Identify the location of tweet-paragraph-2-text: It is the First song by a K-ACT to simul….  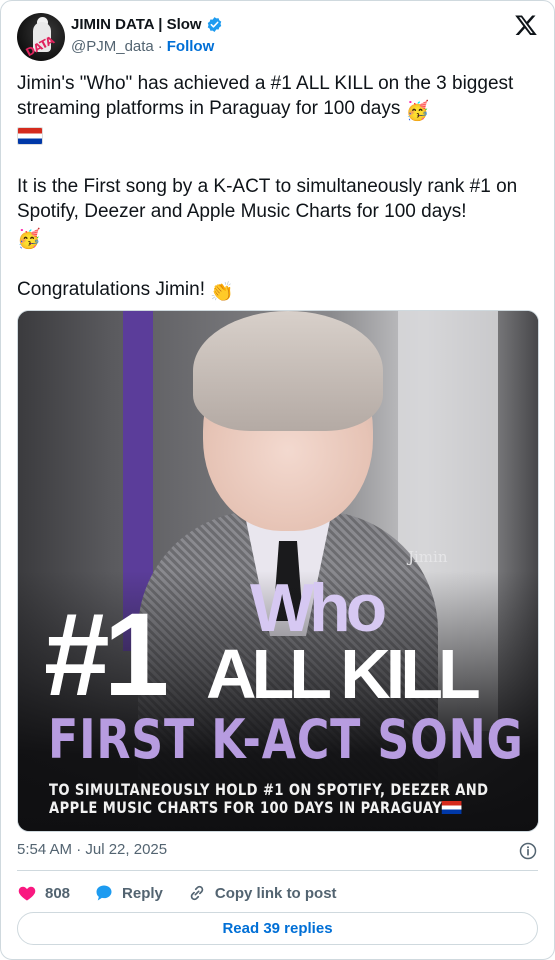
(267, 199).